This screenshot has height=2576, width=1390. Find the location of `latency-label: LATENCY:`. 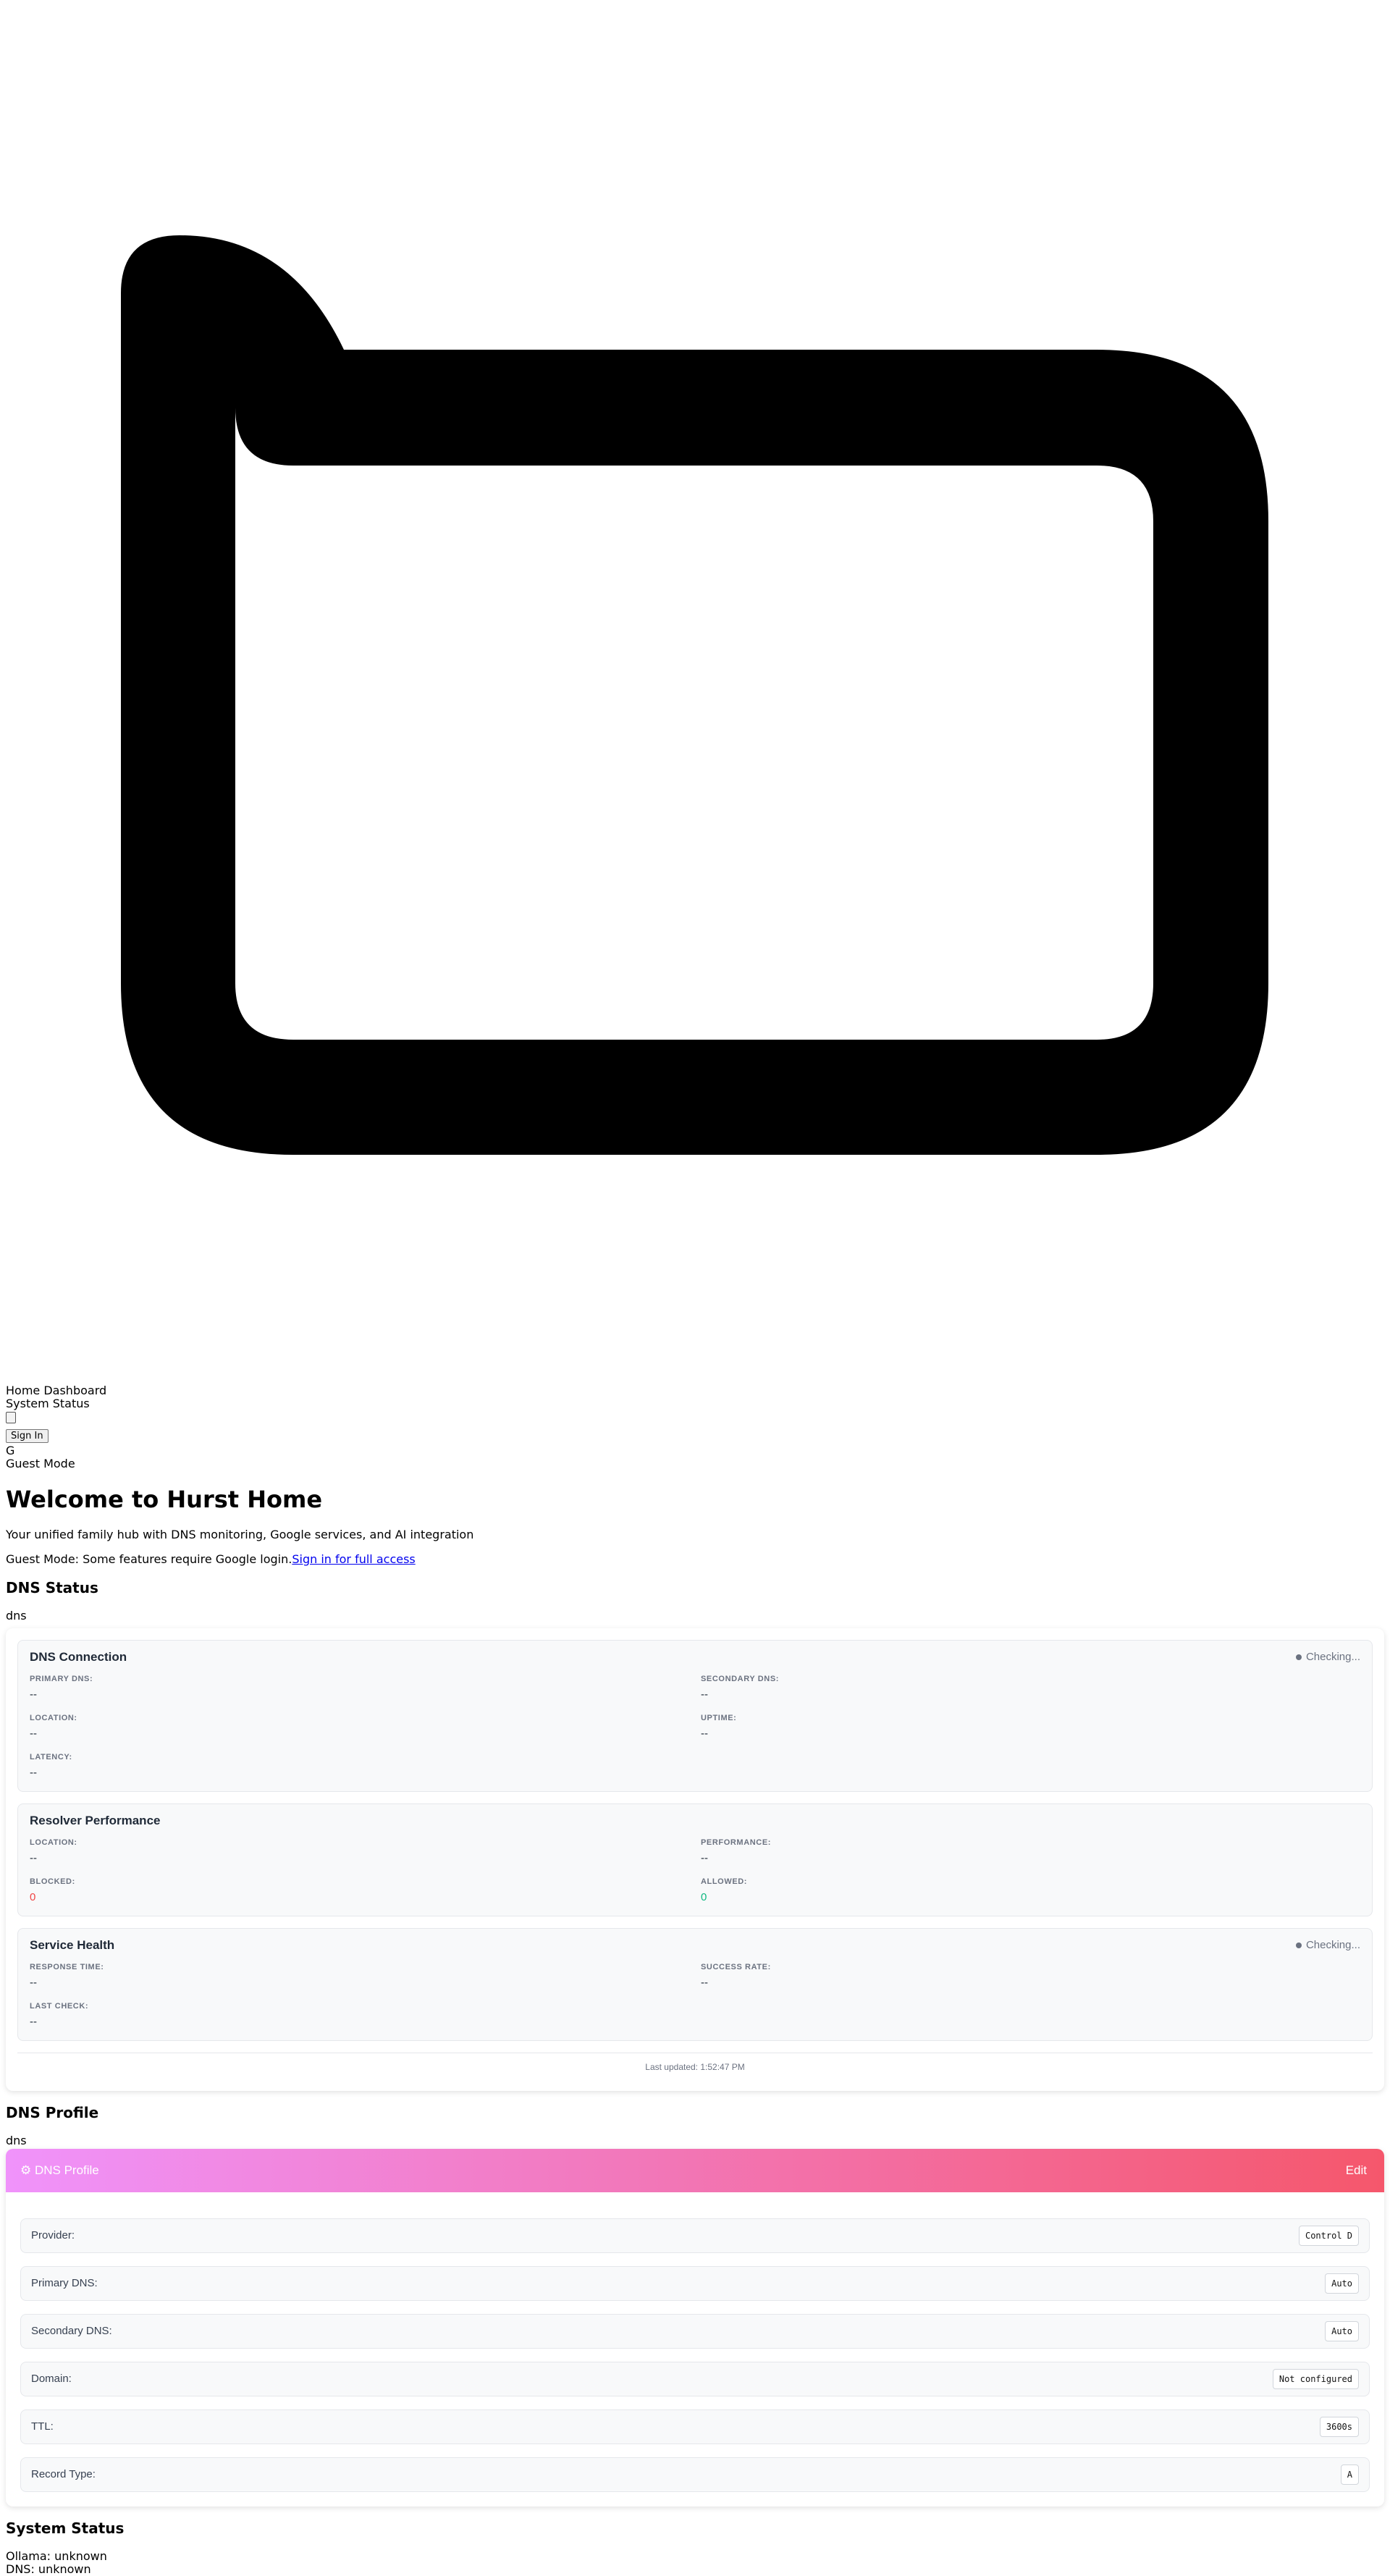

latency-label: LATENCY: is located at coordinates (51, 1757).